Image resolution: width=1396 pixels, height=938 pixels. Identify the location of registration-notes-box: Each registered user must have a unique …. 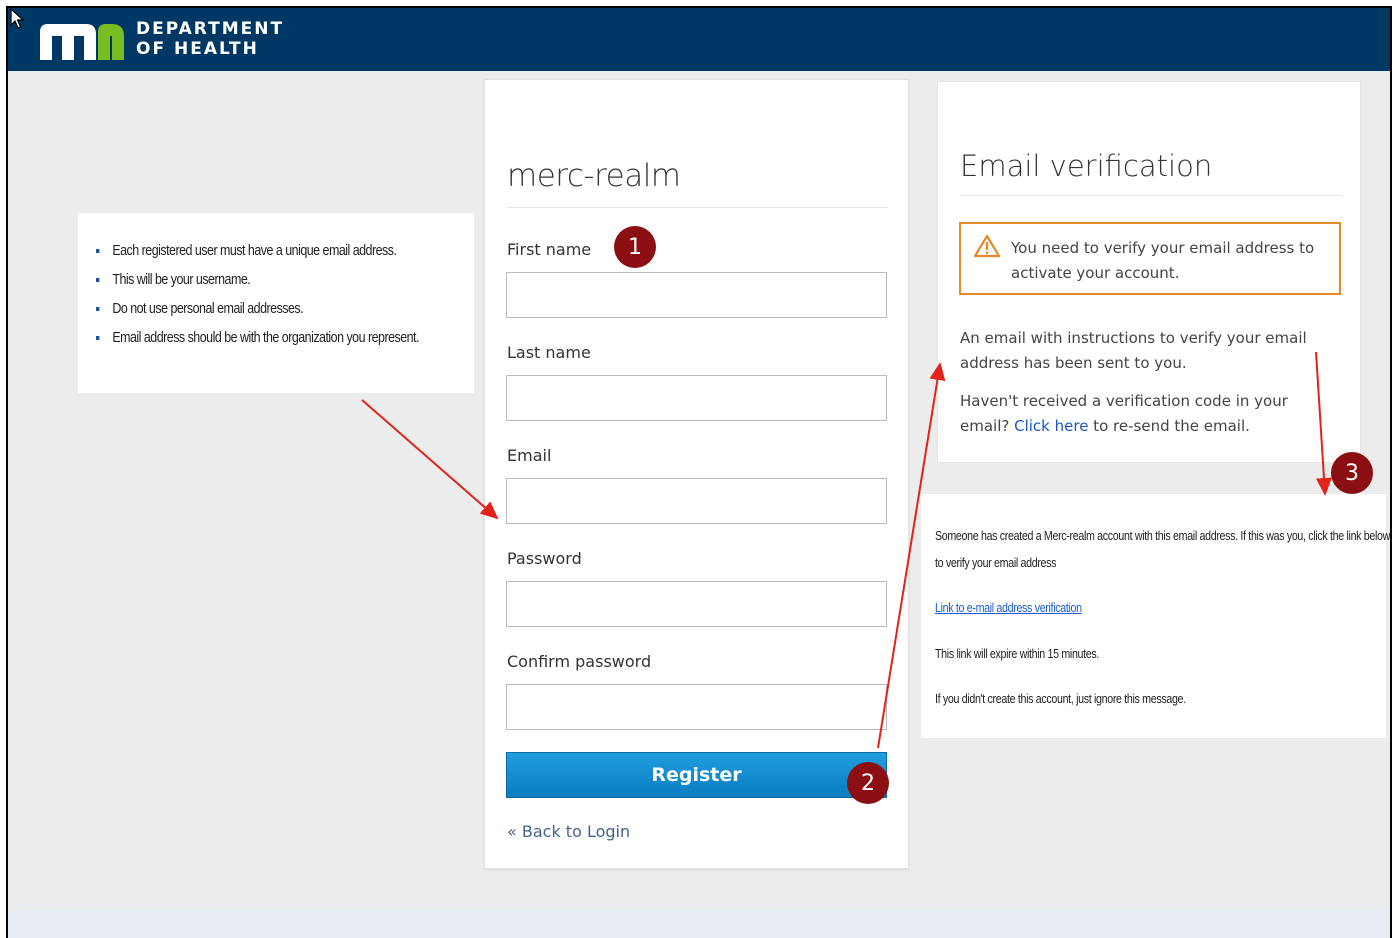
(276, 303).